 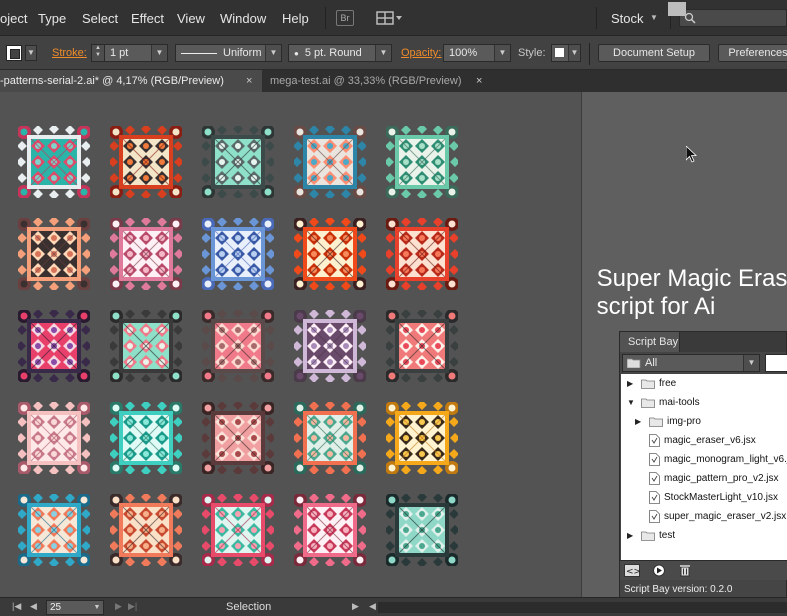 I want to click on brush-definition: ● 5 pt. Round ▼, so click(x=340, y=53).